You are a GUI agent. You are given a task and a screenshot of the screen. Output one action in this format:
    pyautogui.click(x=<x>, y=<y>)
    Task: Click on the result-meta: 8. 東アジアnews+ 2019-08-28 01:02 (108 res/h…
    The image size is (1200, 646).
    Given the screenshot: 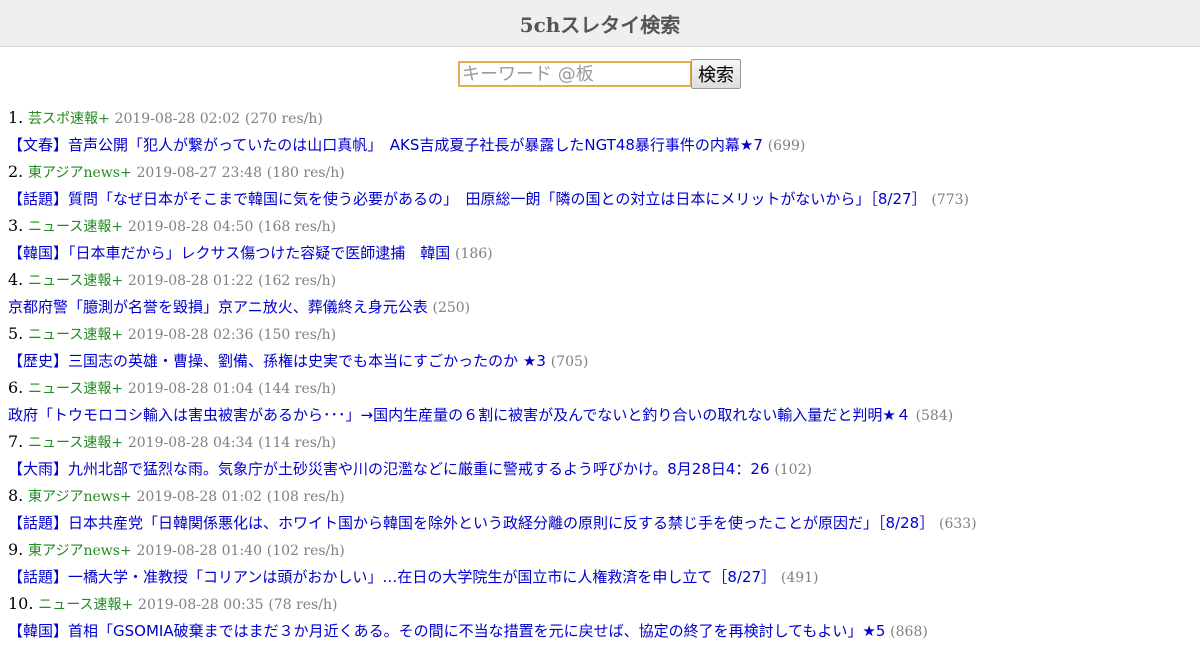 What is the action you would take?
    pyautogui.click(x=600, y=497)
    